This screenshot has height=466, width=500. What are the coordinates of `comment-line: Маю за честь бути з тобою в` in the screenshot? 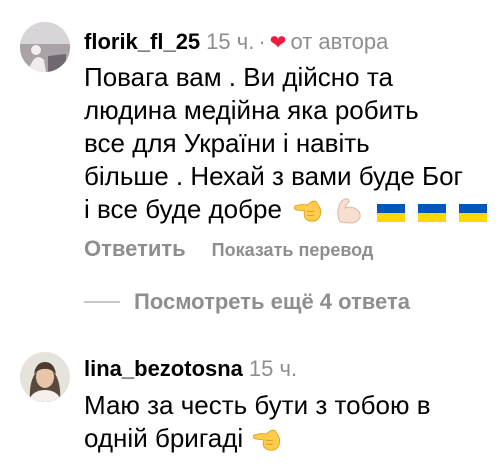 It's located at (257, 405).